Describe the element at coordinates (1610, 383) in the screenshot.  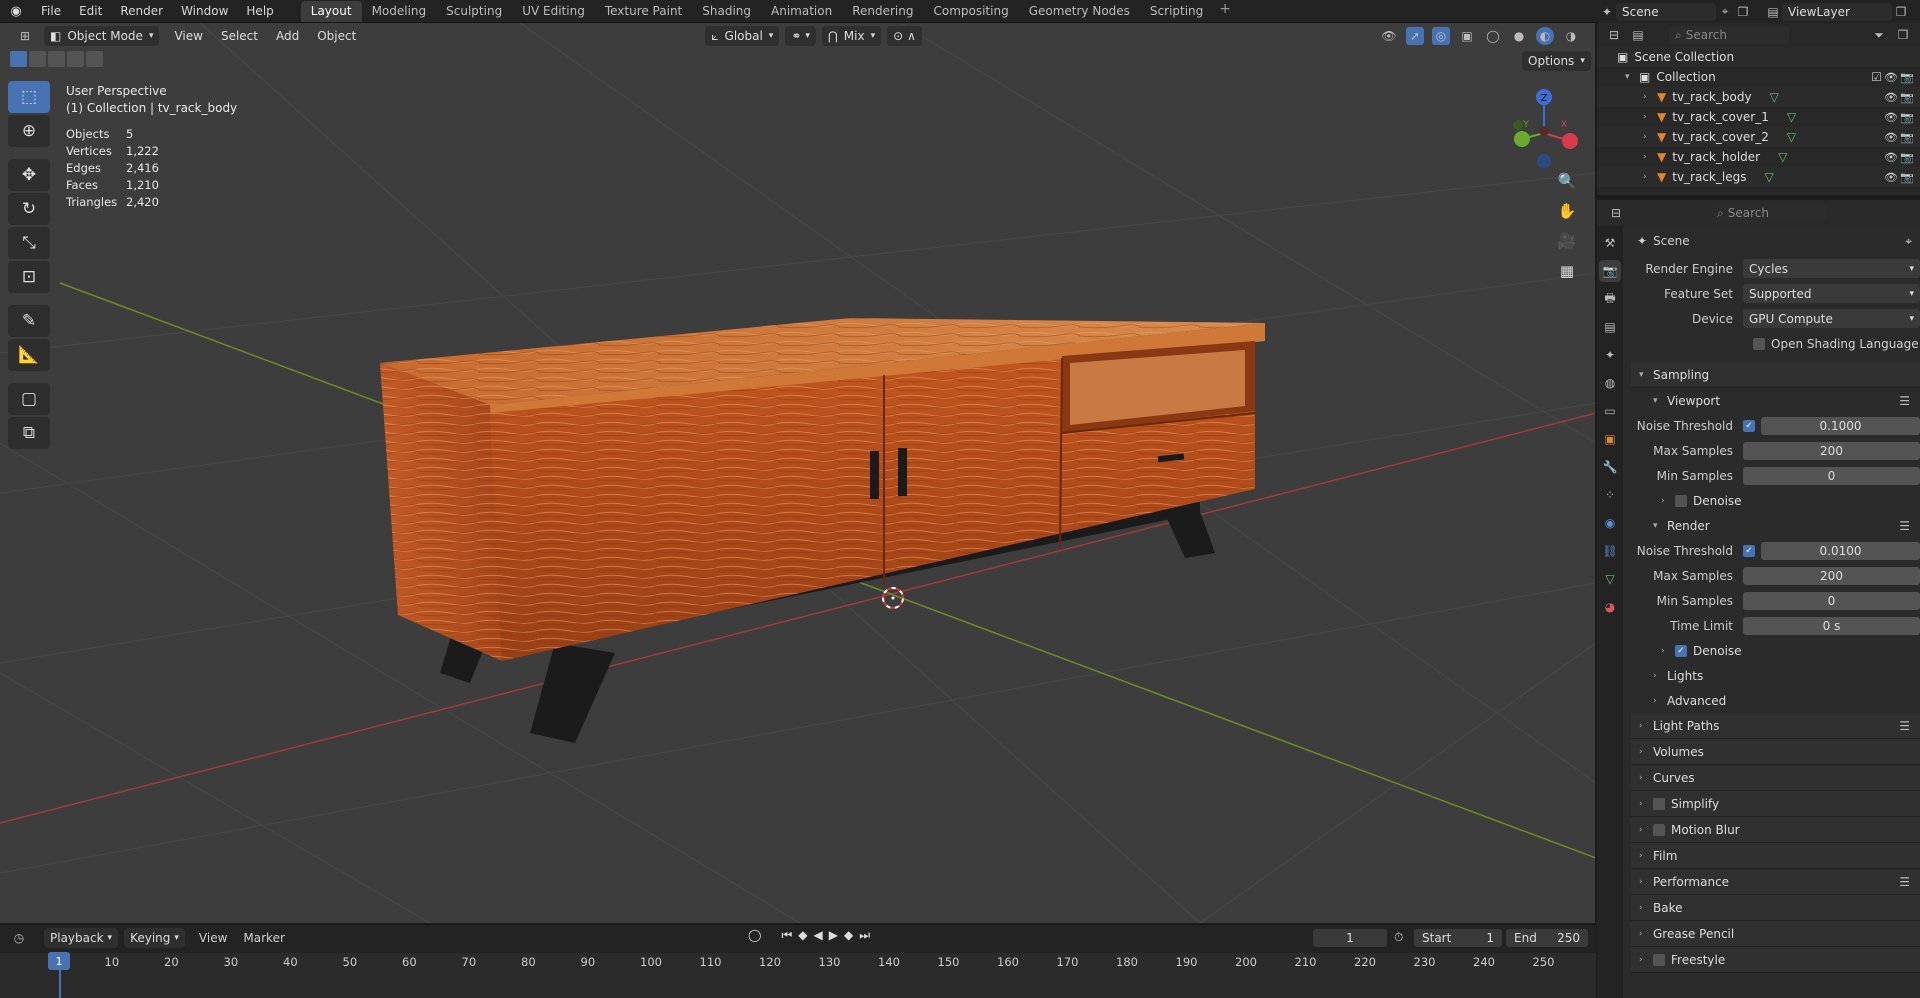
I see `world-tab-icon: ◍` at that location.